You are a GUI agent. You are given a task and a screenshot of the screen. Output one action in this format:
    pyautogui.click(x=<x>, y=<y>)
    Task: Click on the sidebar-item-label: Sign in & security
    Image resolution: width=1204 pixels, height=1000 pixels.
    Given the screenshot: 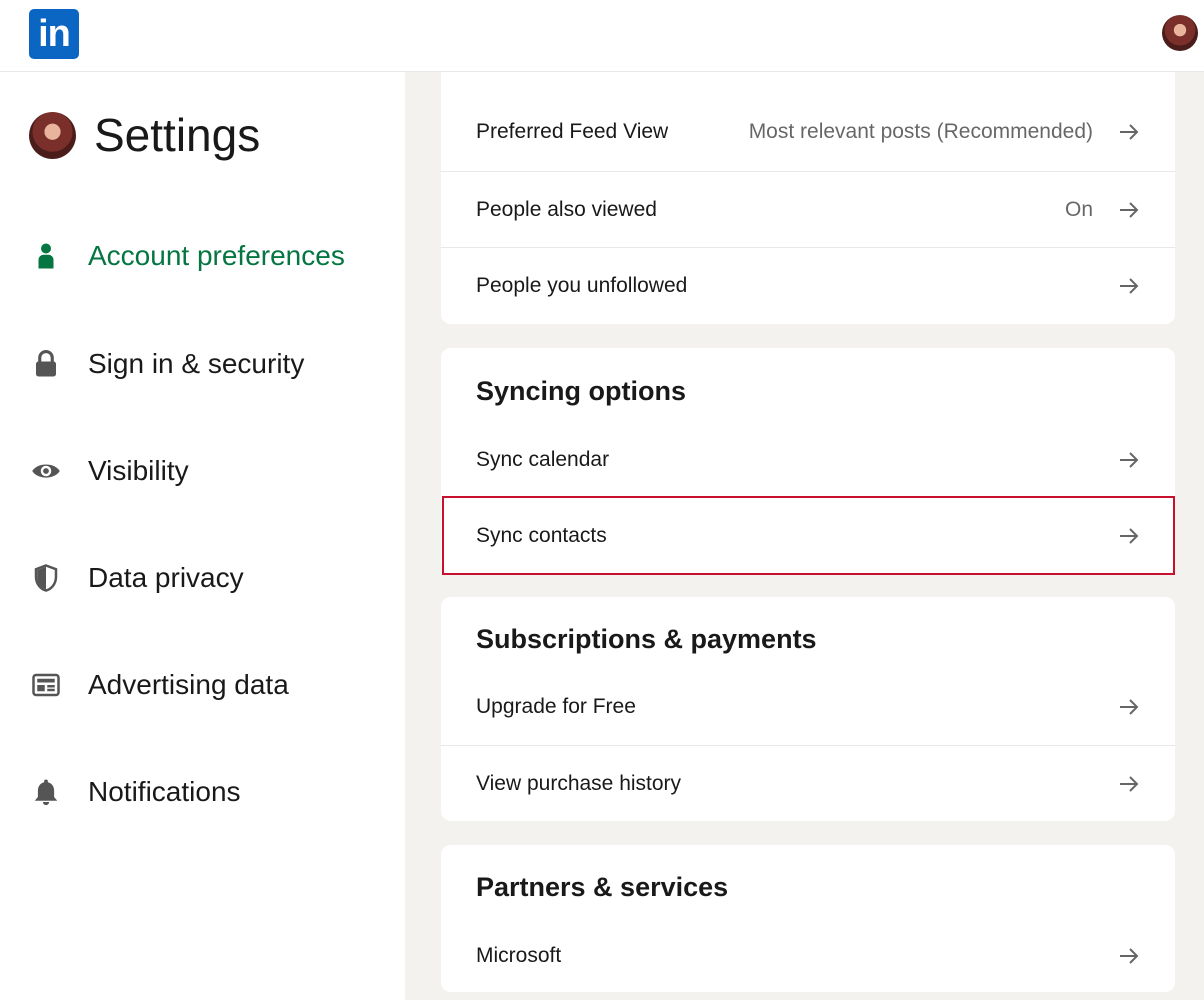 What is the action you would take?
    pyautogui.click(x=196, y=363)
    